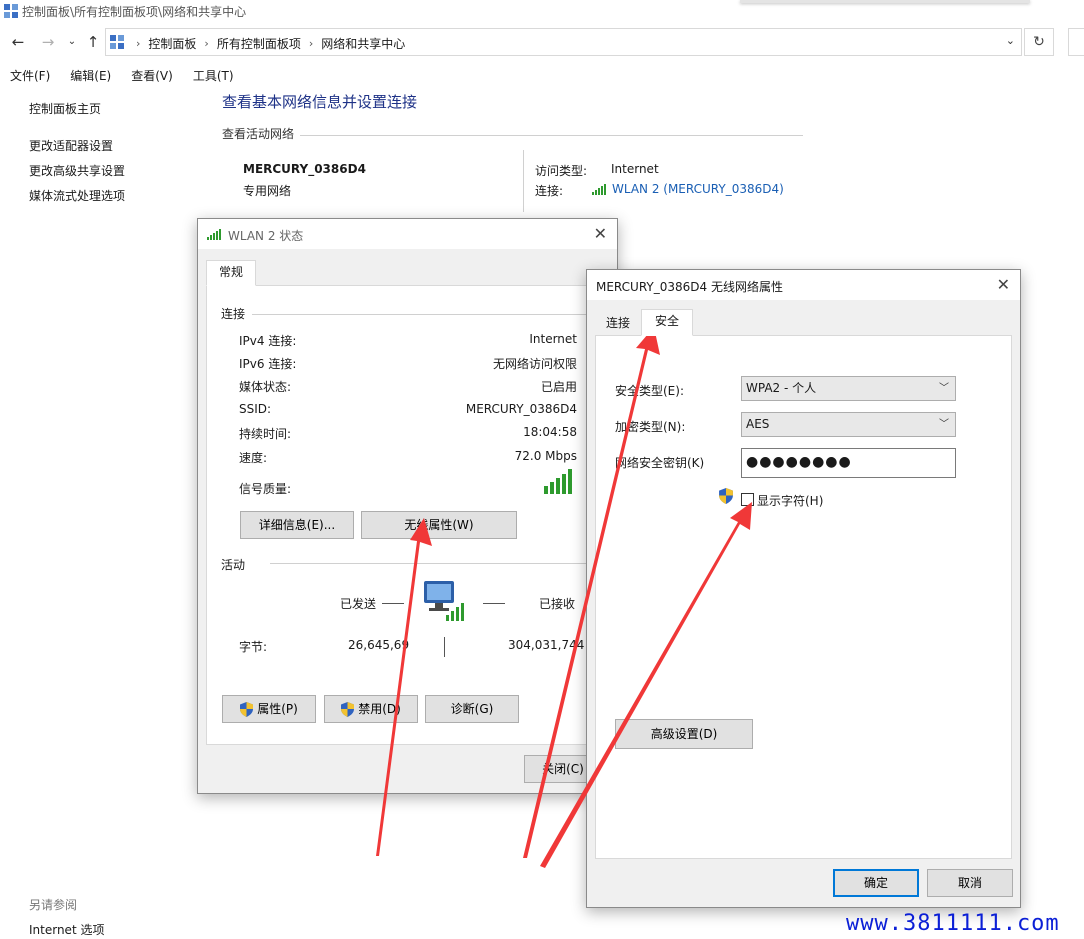 Image resolution: width=1084 pixels, height=939 pixels. What do you see at coordinates (545, 456) in the screenshot?
I see `speed-value: 72.0 Mbps` at bounding box center [545, 456].